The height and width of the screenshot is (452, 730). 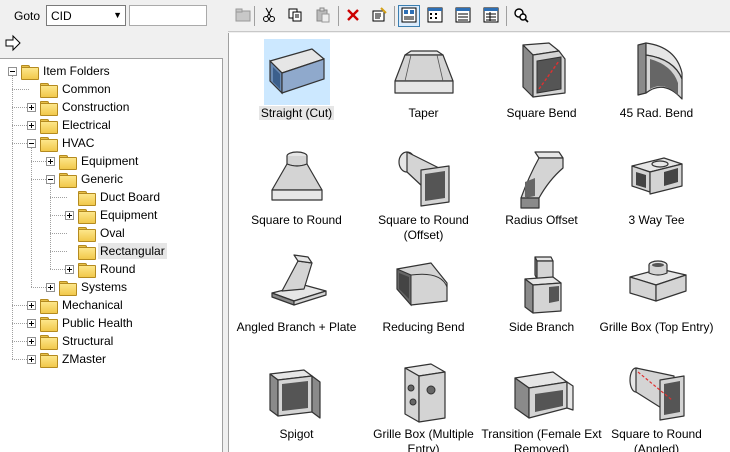 What do you see at coordinates (88, 341) in the screenshot?
I see `tree-item-label: Structural` at bounding box center [88, 341].